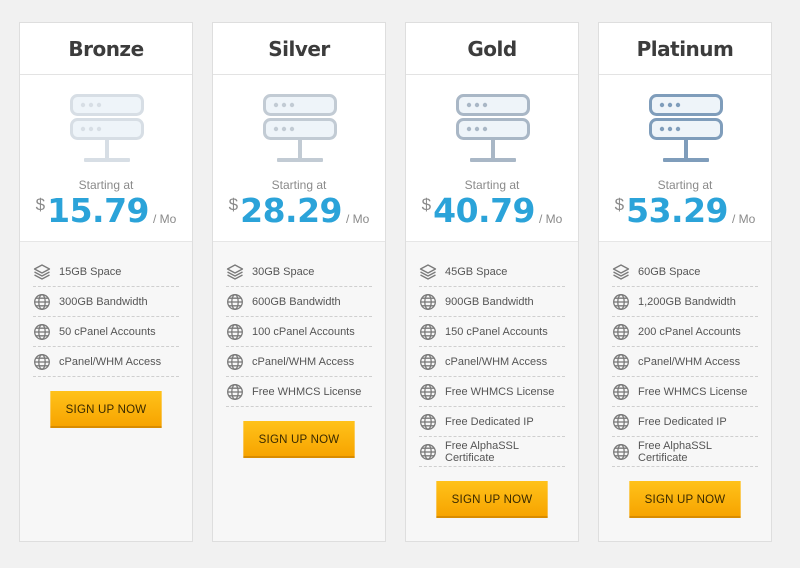 This screenshot has height=568, width=800. Describe the element at coordinates (492, 332) in the screenshot. I see `feature-item: 150 cPanel Accounts` at that location.